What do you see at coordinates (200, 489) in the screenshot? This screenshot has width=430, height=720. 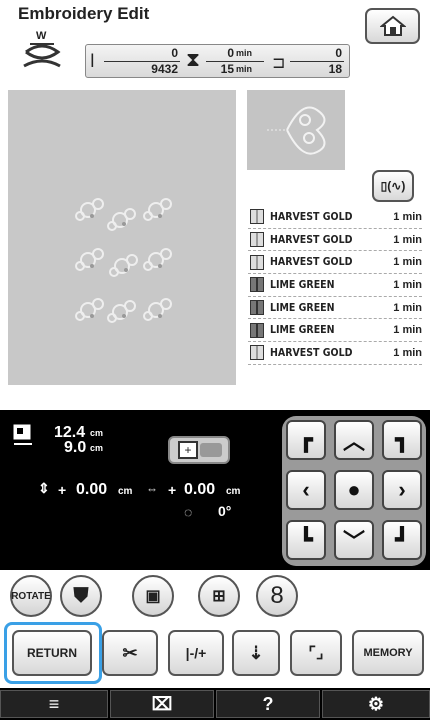 I see `horizontal-offset: 0.00` at bounding box center [200, 489].